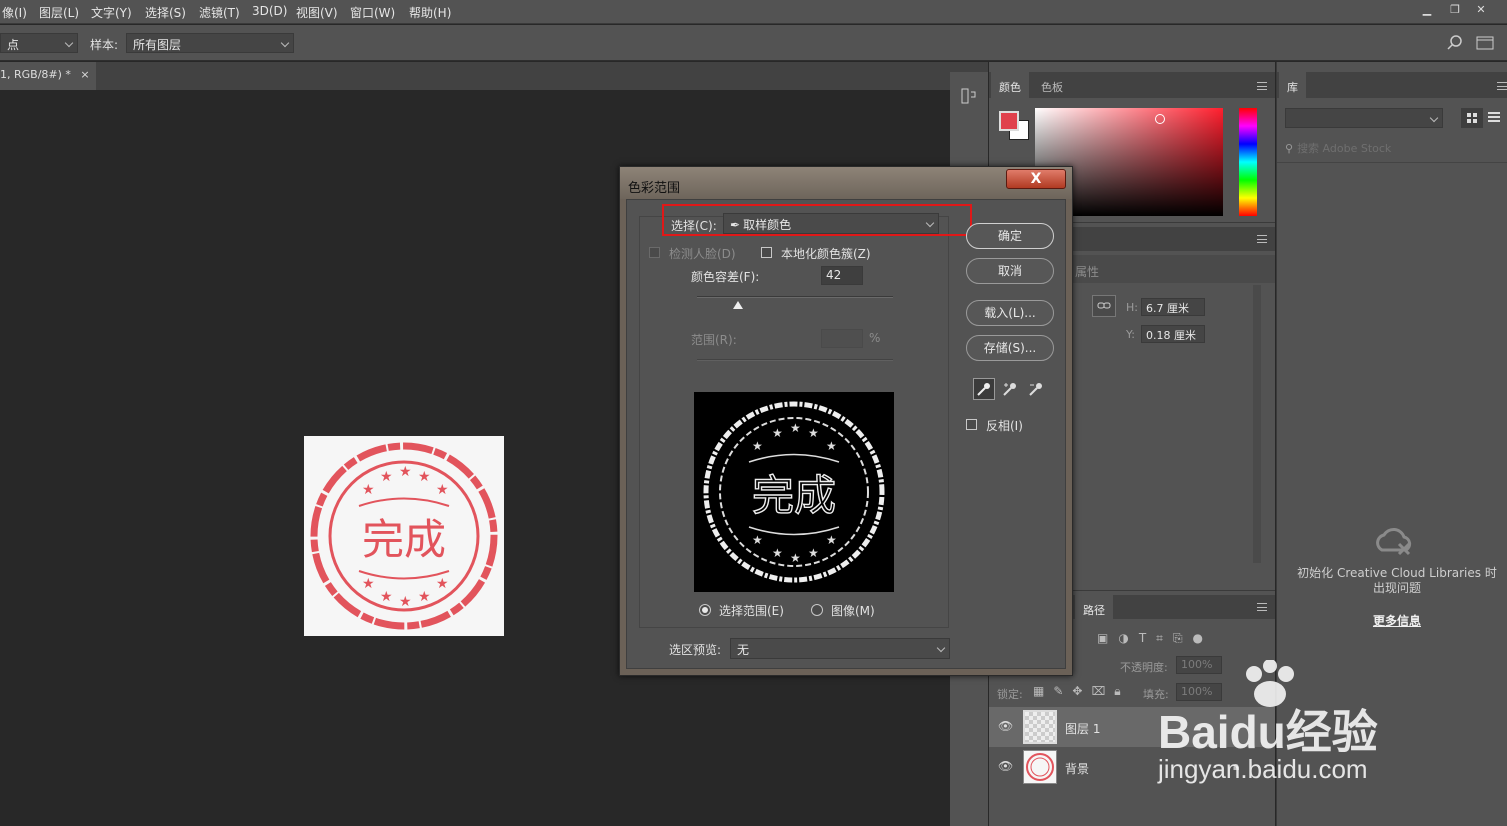 The height and width of the screenshot is (826, 1507). Describe the element at coordinates (984, 389) in the screenshot. I see `eyedropper-icon` at that location.